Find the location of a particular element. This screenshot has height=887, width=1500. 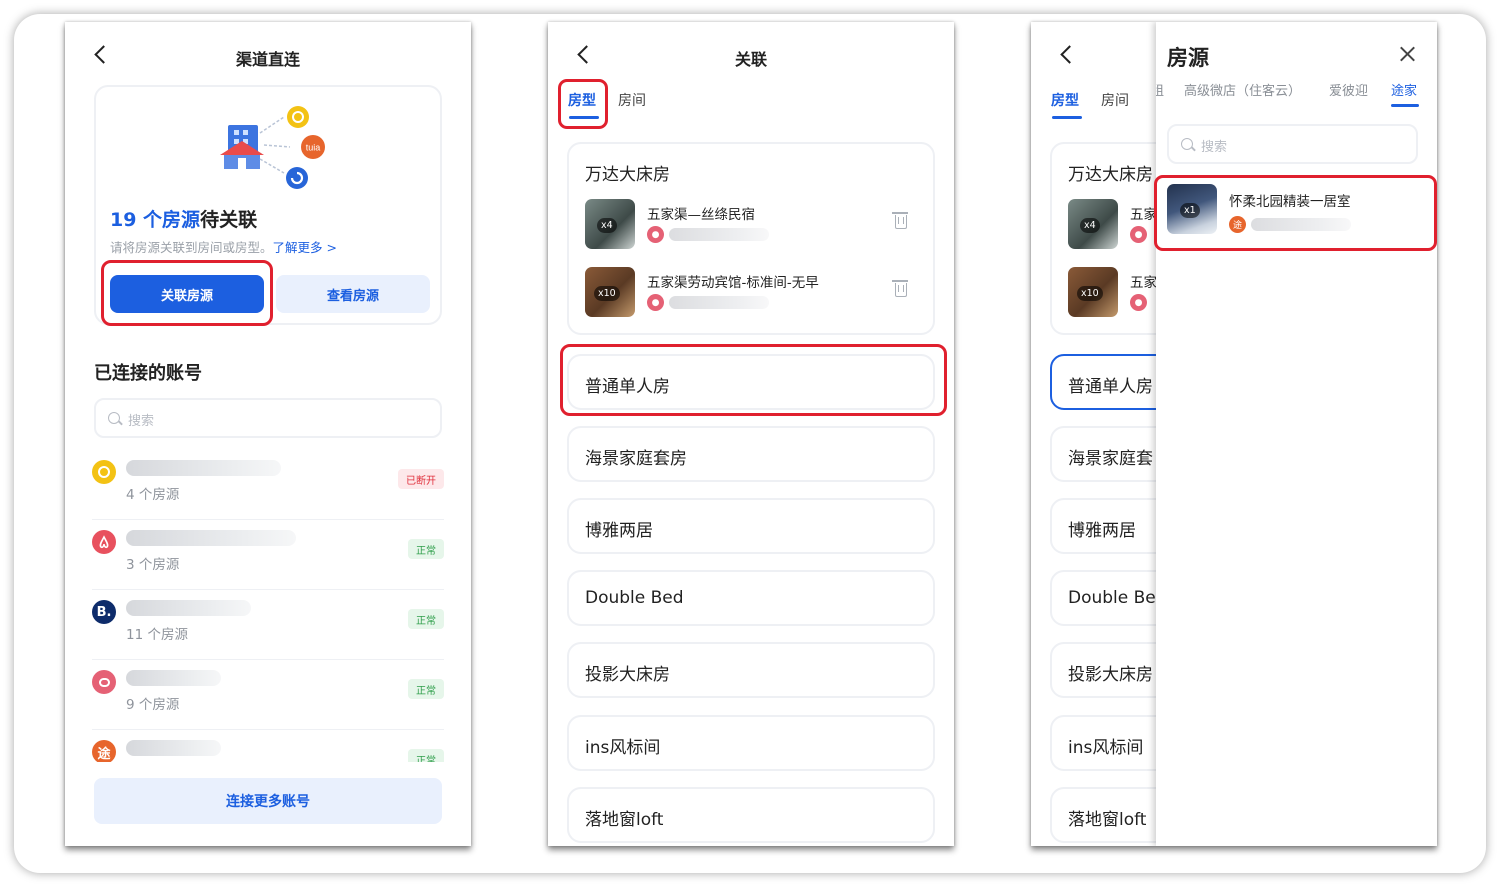

room-card: 博雅两居 is located at coordinates (751, 526).